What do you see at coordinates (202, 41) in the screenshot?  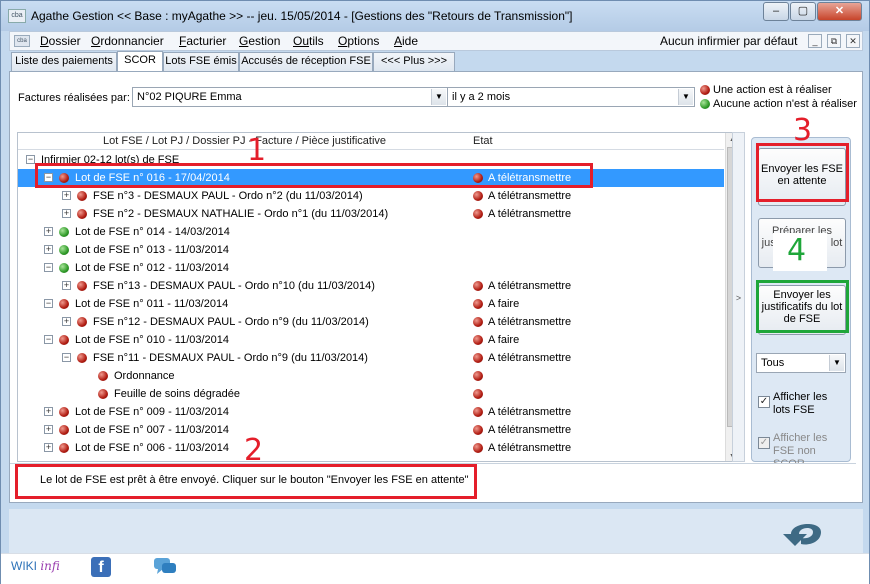 I see `menu-facturier: Facturier` at bounding box center [202, 41].